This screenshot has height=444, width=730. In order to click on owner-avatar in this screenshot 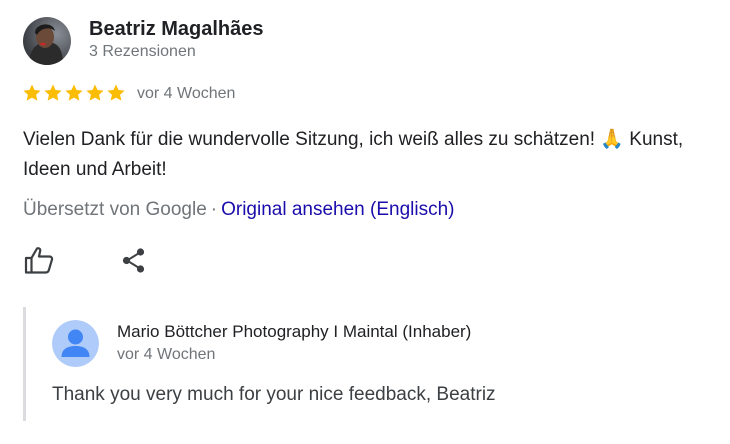, I will do `click(75, 343)`.